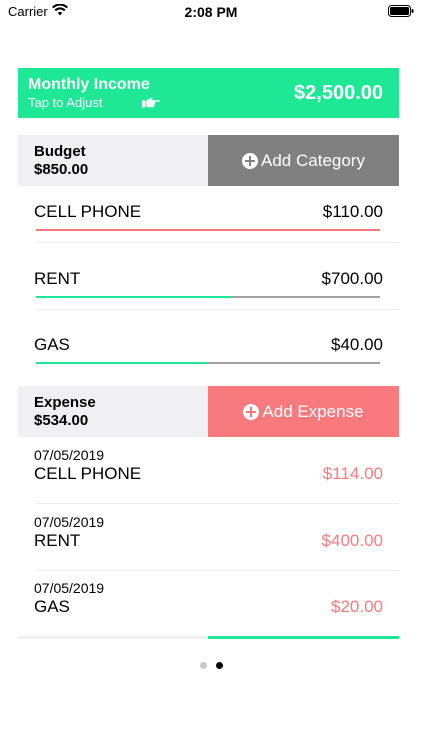  I want to click on status-bar: Carrier 2:08 PM, so click(211, 12).